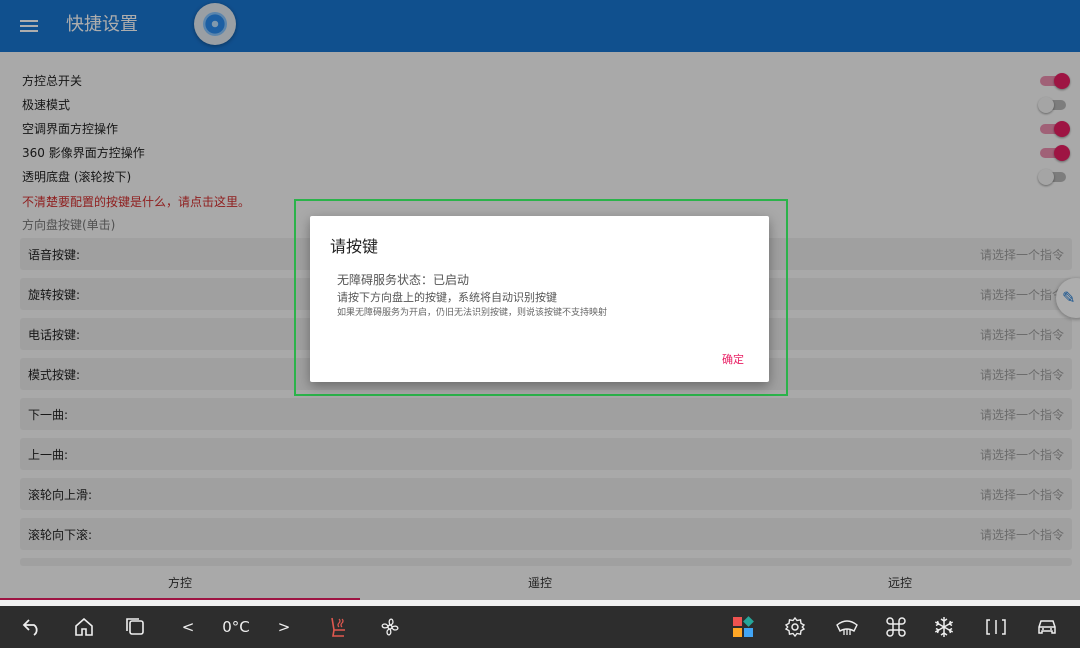  Describe the element at coordinates (996, 627) in the screenshot. I see `split-screen-icon` at that location.